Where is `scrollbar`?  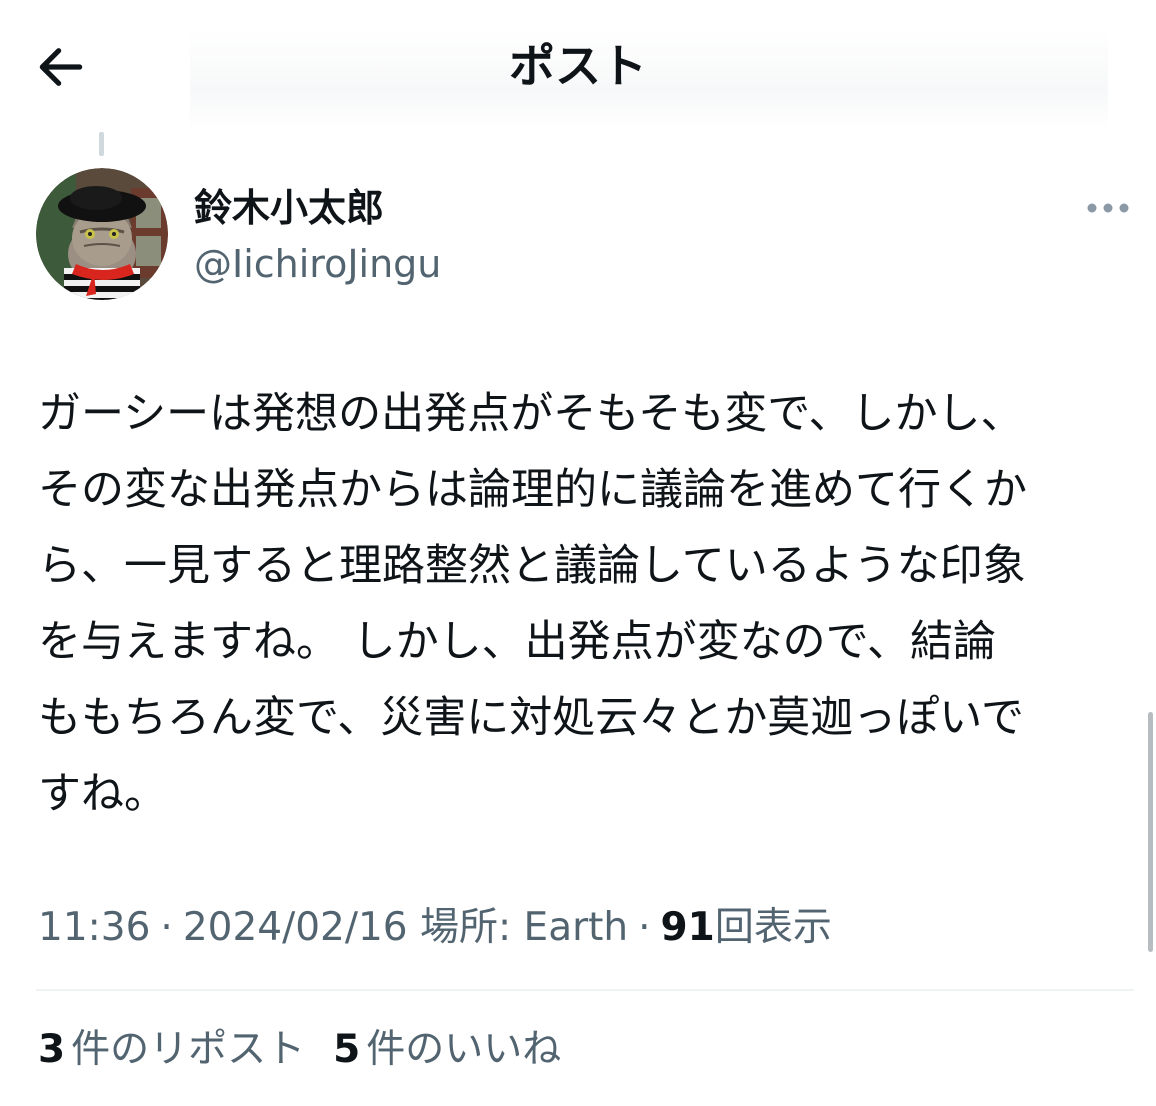 scrollbar is located at coordinates (1150, 832).